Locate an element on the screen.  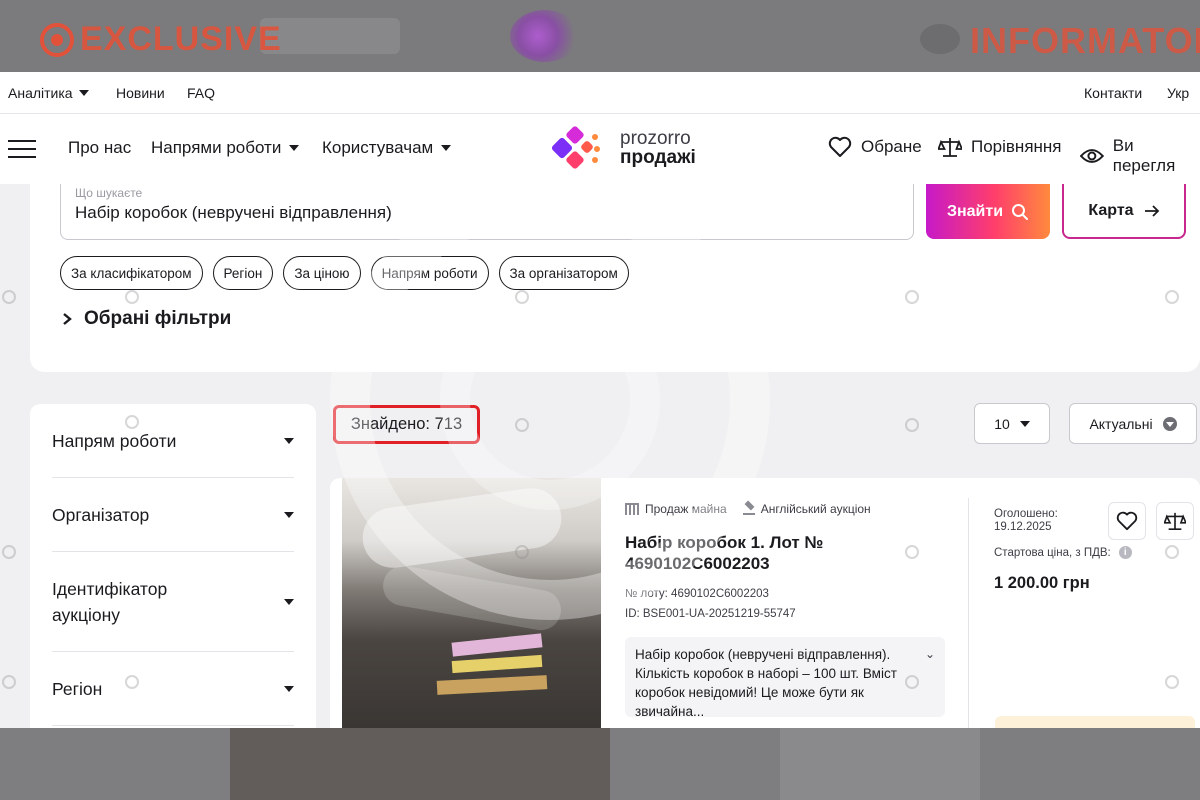
filter-group-label: Регіон is located at coordinates (77, 688).